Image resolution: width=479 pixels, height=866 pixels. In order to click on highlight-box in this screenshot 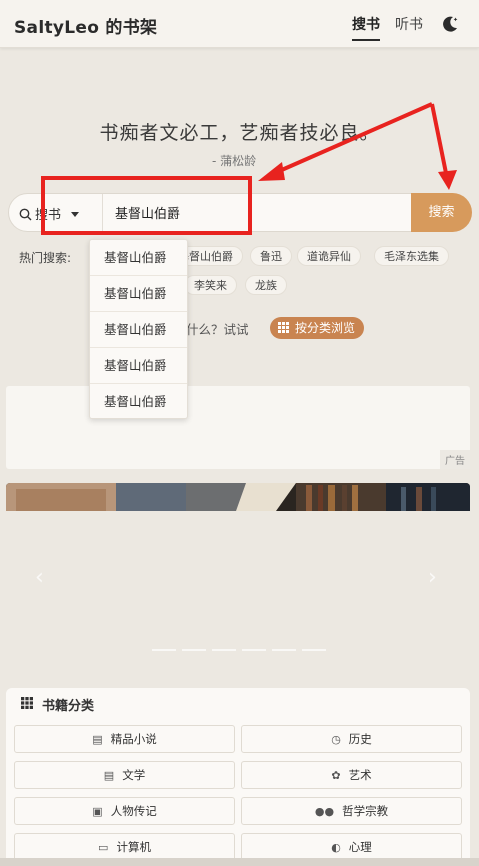, I will do `click(146, 205)`.